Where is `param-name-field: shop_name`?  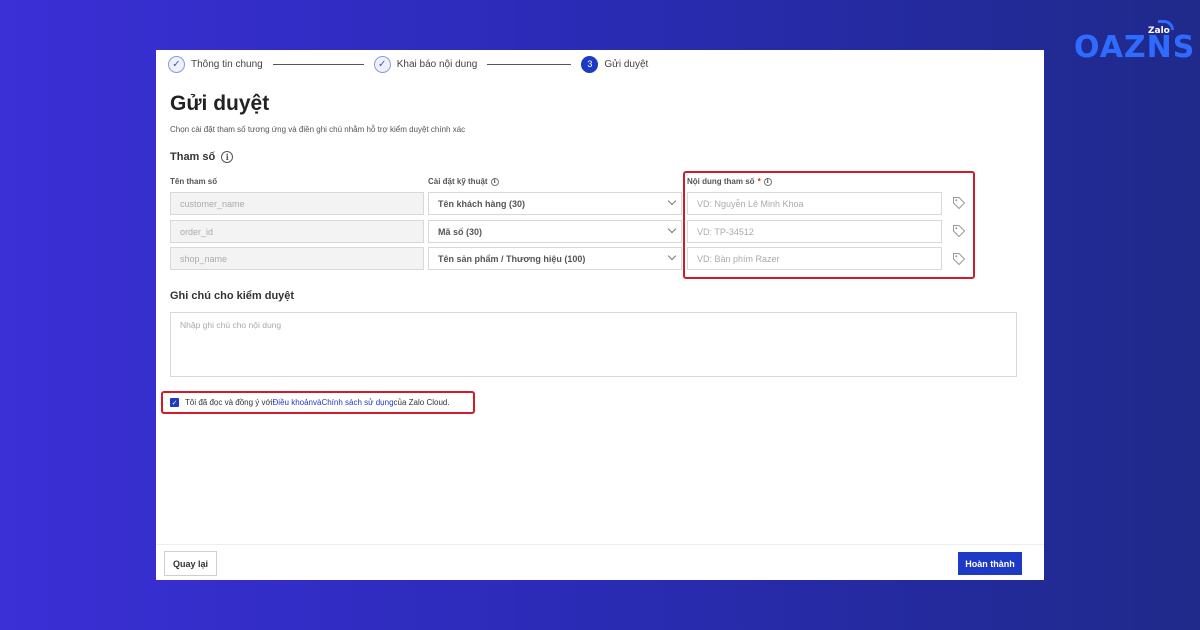
param-name-field: shop_name is located at coordinates (297, 258).